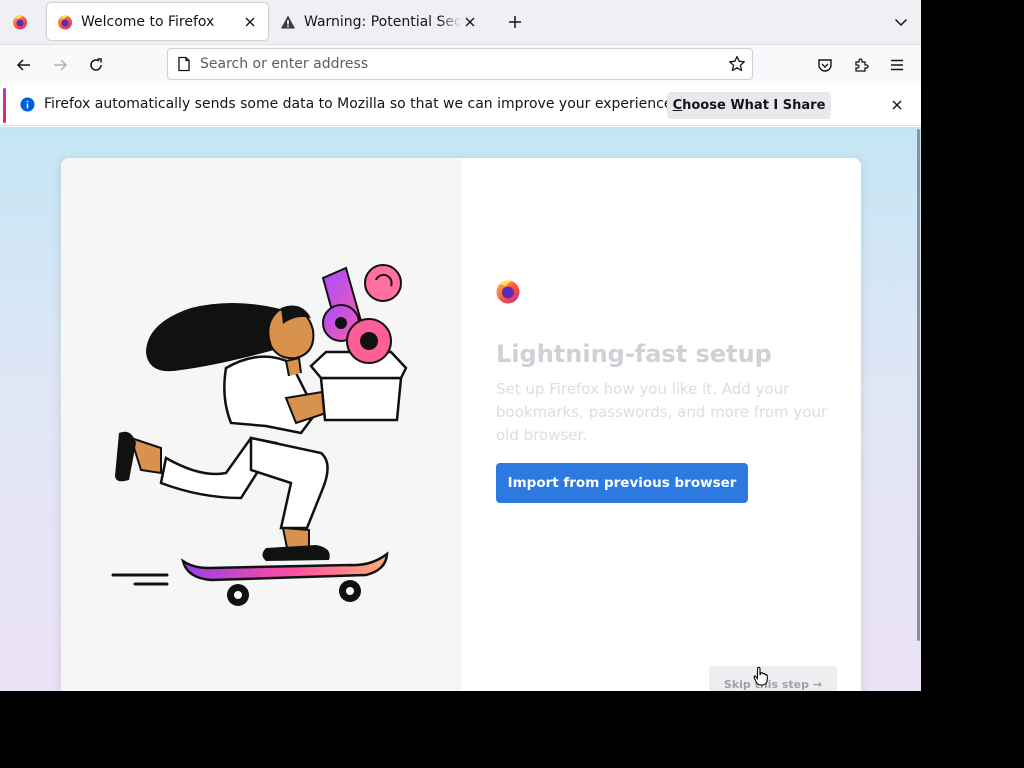  Describe the element at coordinates (773, 678) in the screenshot. I see `skip-step-button: Skip this step →` at that location.